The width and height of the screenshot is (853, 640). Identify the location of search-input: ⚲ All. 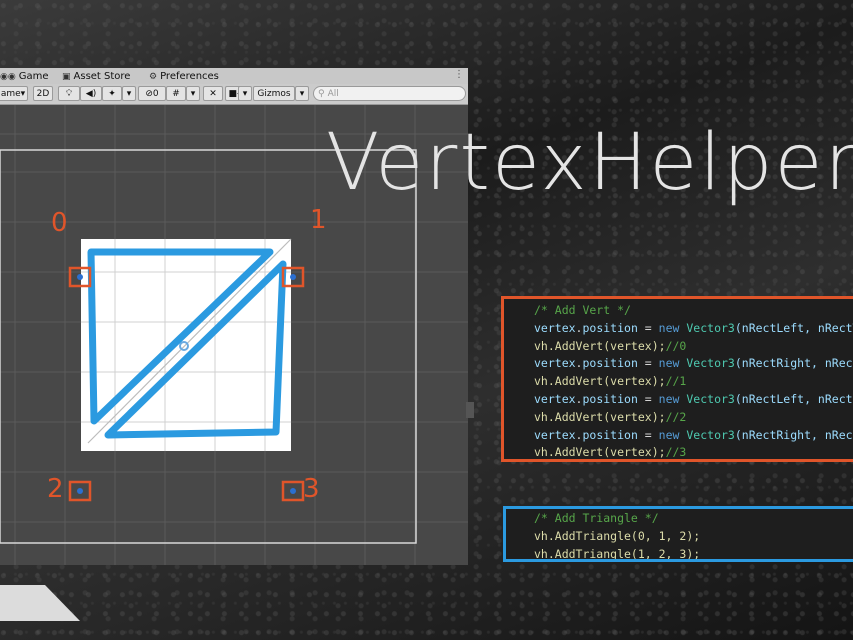
(389, 93).